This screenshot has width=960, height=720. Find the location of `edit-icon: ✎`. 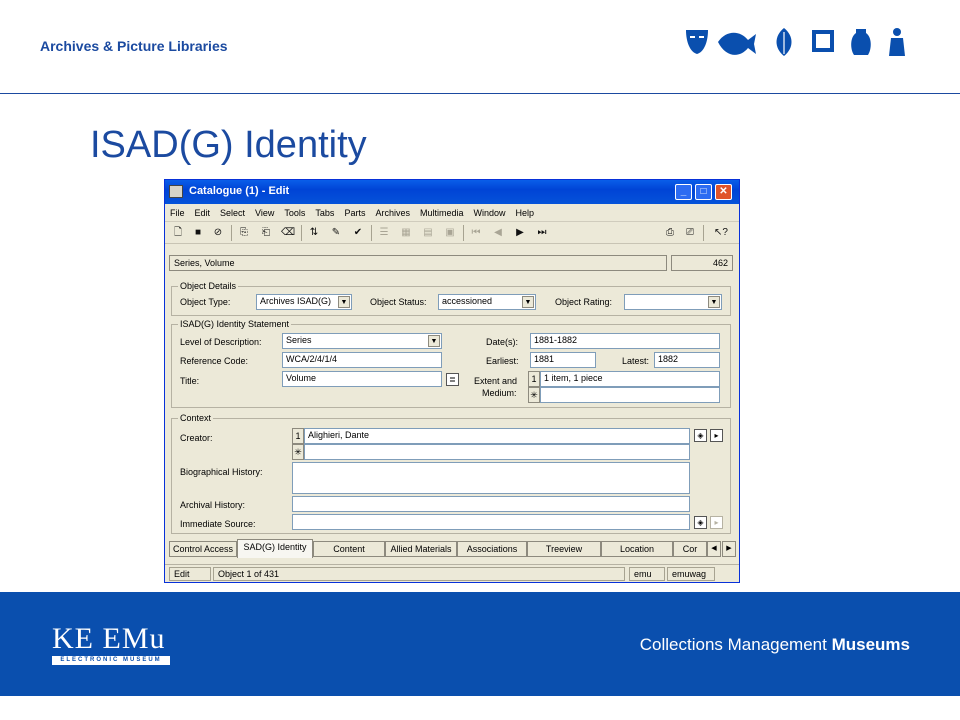

edit-icon: ✎ is located at coordinates (336, 233).